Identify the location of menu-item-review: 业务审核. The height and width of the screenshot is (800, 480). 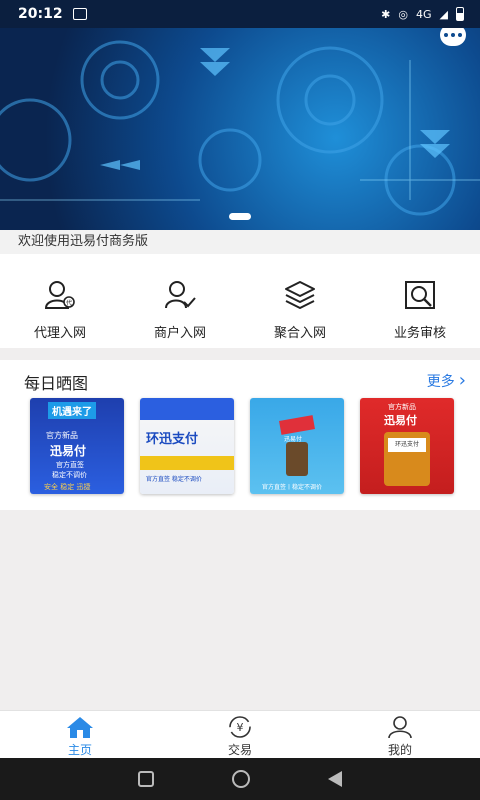
(420, 301).